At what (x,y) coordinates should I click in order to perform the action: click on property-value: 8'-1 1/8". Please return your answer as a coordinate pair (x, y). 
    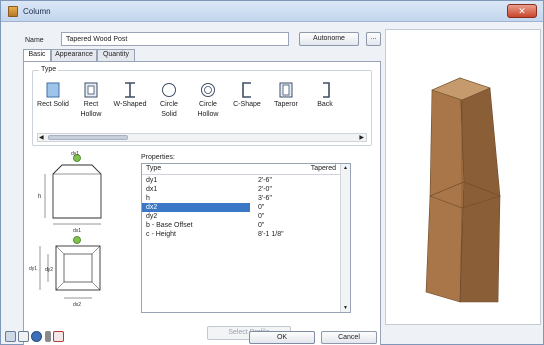
    Looking at the image, I should click on (271, 234).